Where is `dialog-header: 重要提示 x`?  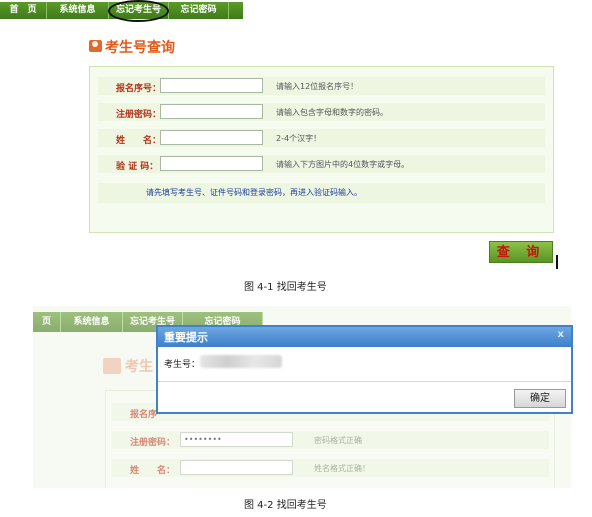
dialog-header: 重要提示 x is located at coordinates (364, 337).